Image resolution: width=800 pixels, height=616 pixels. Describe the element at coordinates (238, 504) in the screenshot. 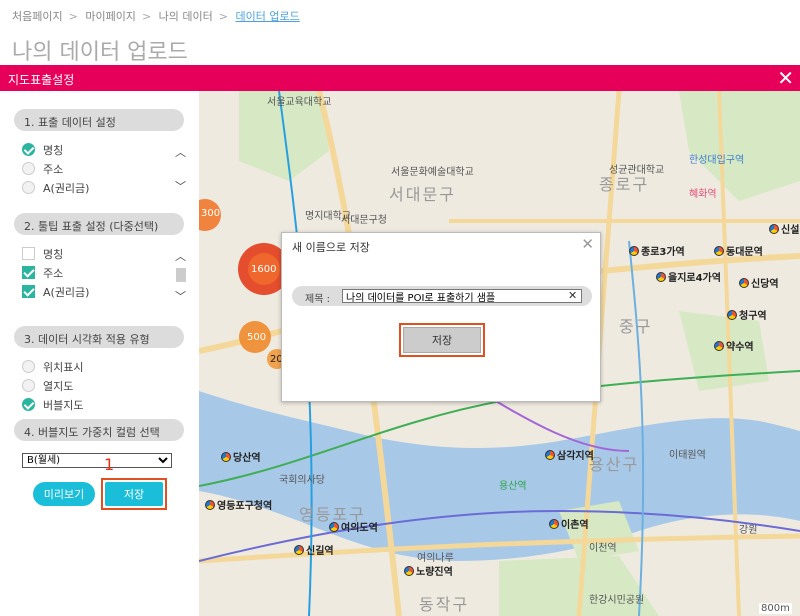

I see `station-label: 영등포구청역` at that location.